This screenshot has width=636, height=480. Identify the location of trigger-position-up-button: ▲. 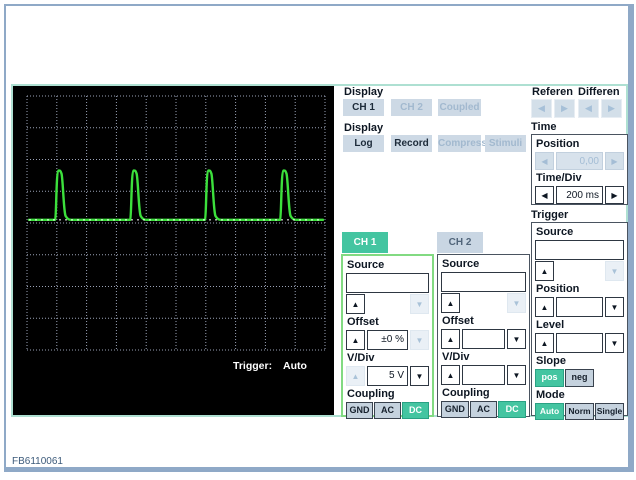
(544, 307).